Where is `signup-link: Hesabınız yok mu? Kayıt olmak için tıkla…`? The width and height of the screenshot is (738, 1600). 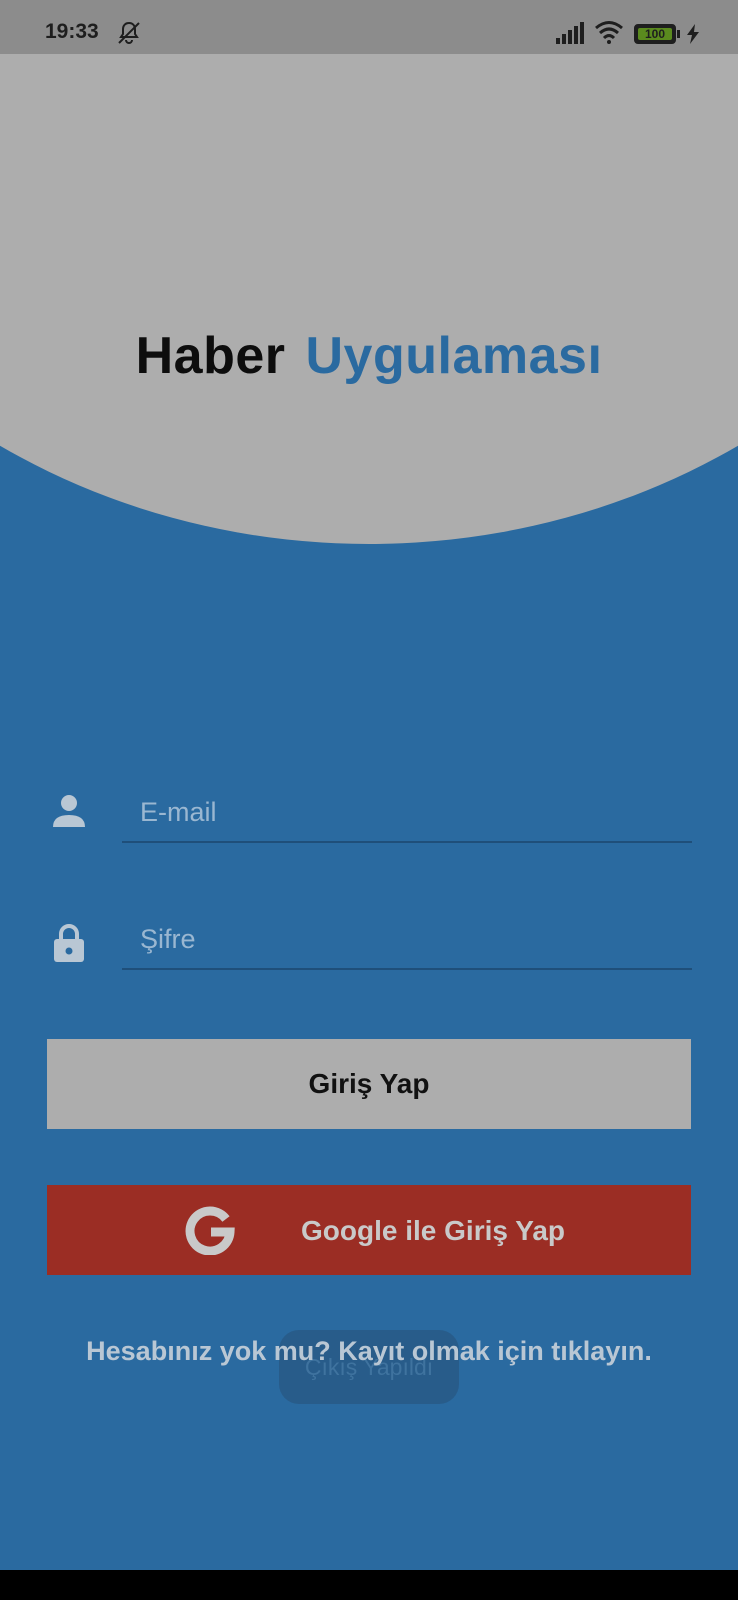 signup-link: Hesabınız yok mu? Kayıt olmak için tıkla… is located at coordinates (369, 1351).